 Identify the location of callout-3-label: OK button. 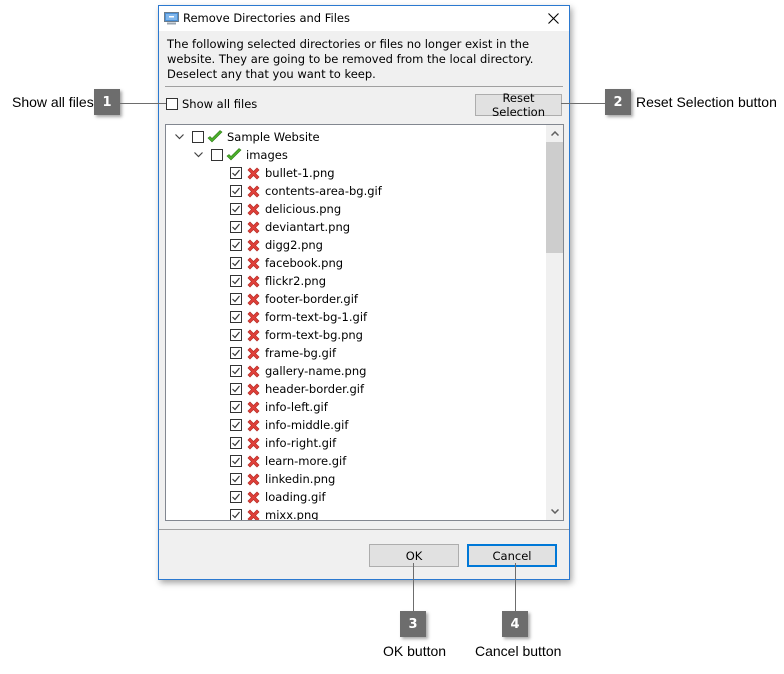
(415, 651).